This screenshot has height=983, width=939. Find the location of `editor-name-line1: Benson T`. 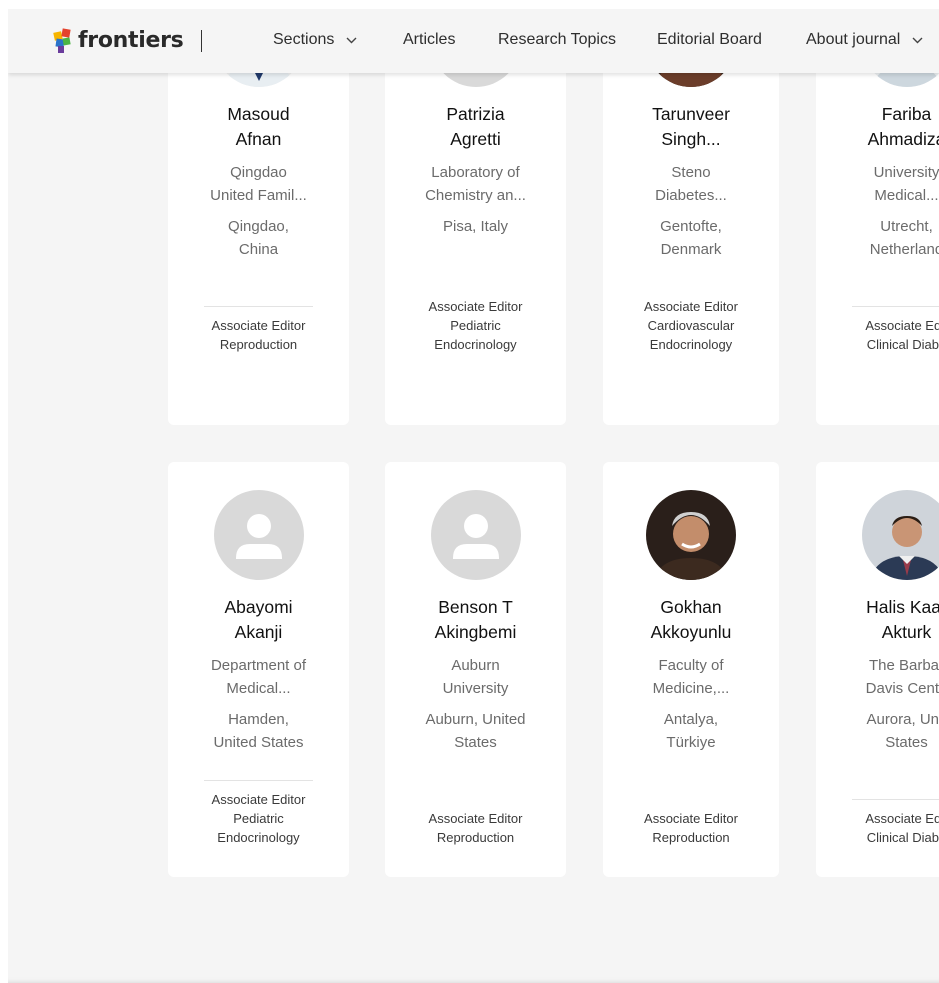

editor-name-line1: Benson T is located at coordinates (475, 607).